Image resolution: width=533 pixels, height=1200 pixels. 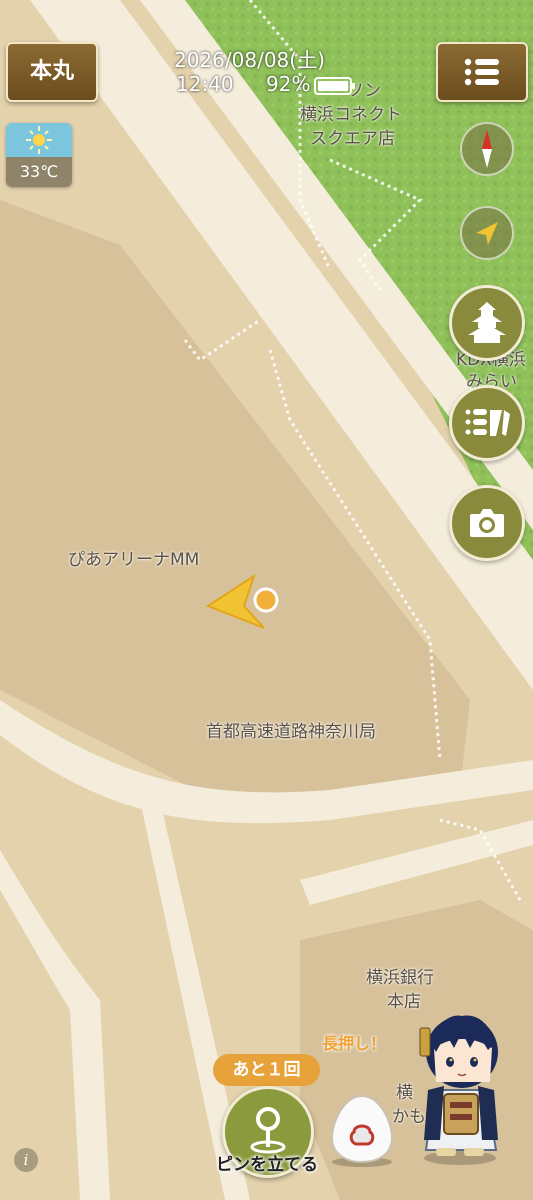 What do you see at coordinates (334, 86) in the screenshot?
I see `battery-icon` at bounding box center [334, 86].